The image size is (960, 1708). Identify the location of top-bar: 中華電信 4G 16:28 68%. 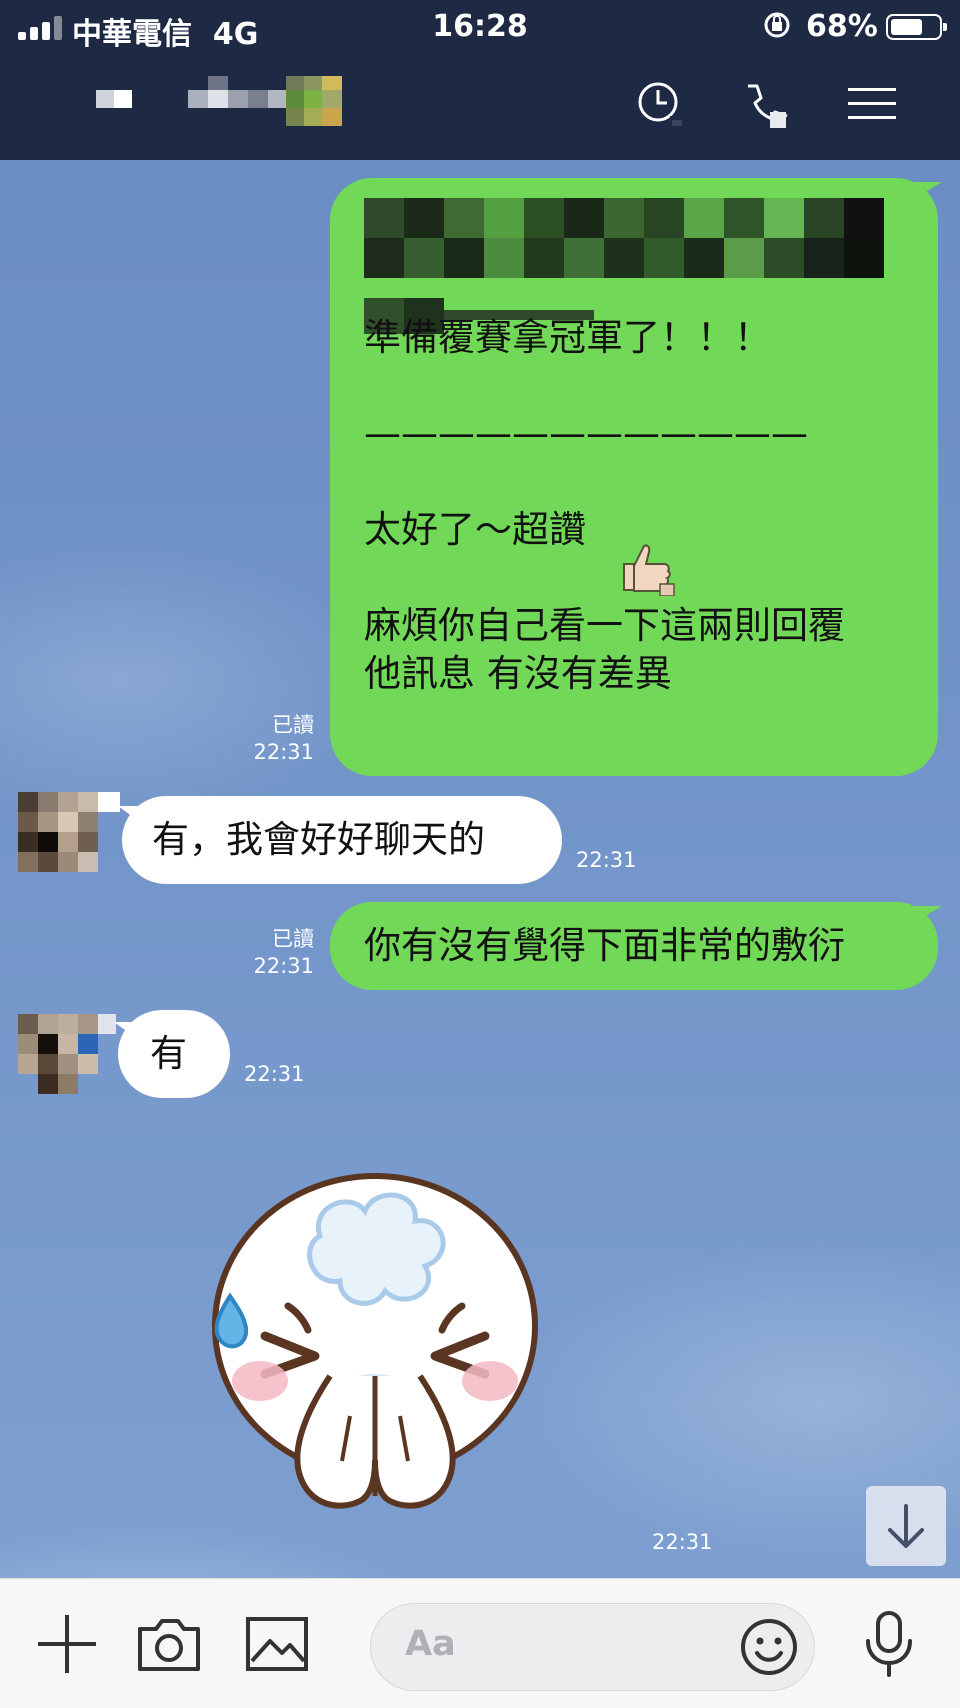
(480, 80).